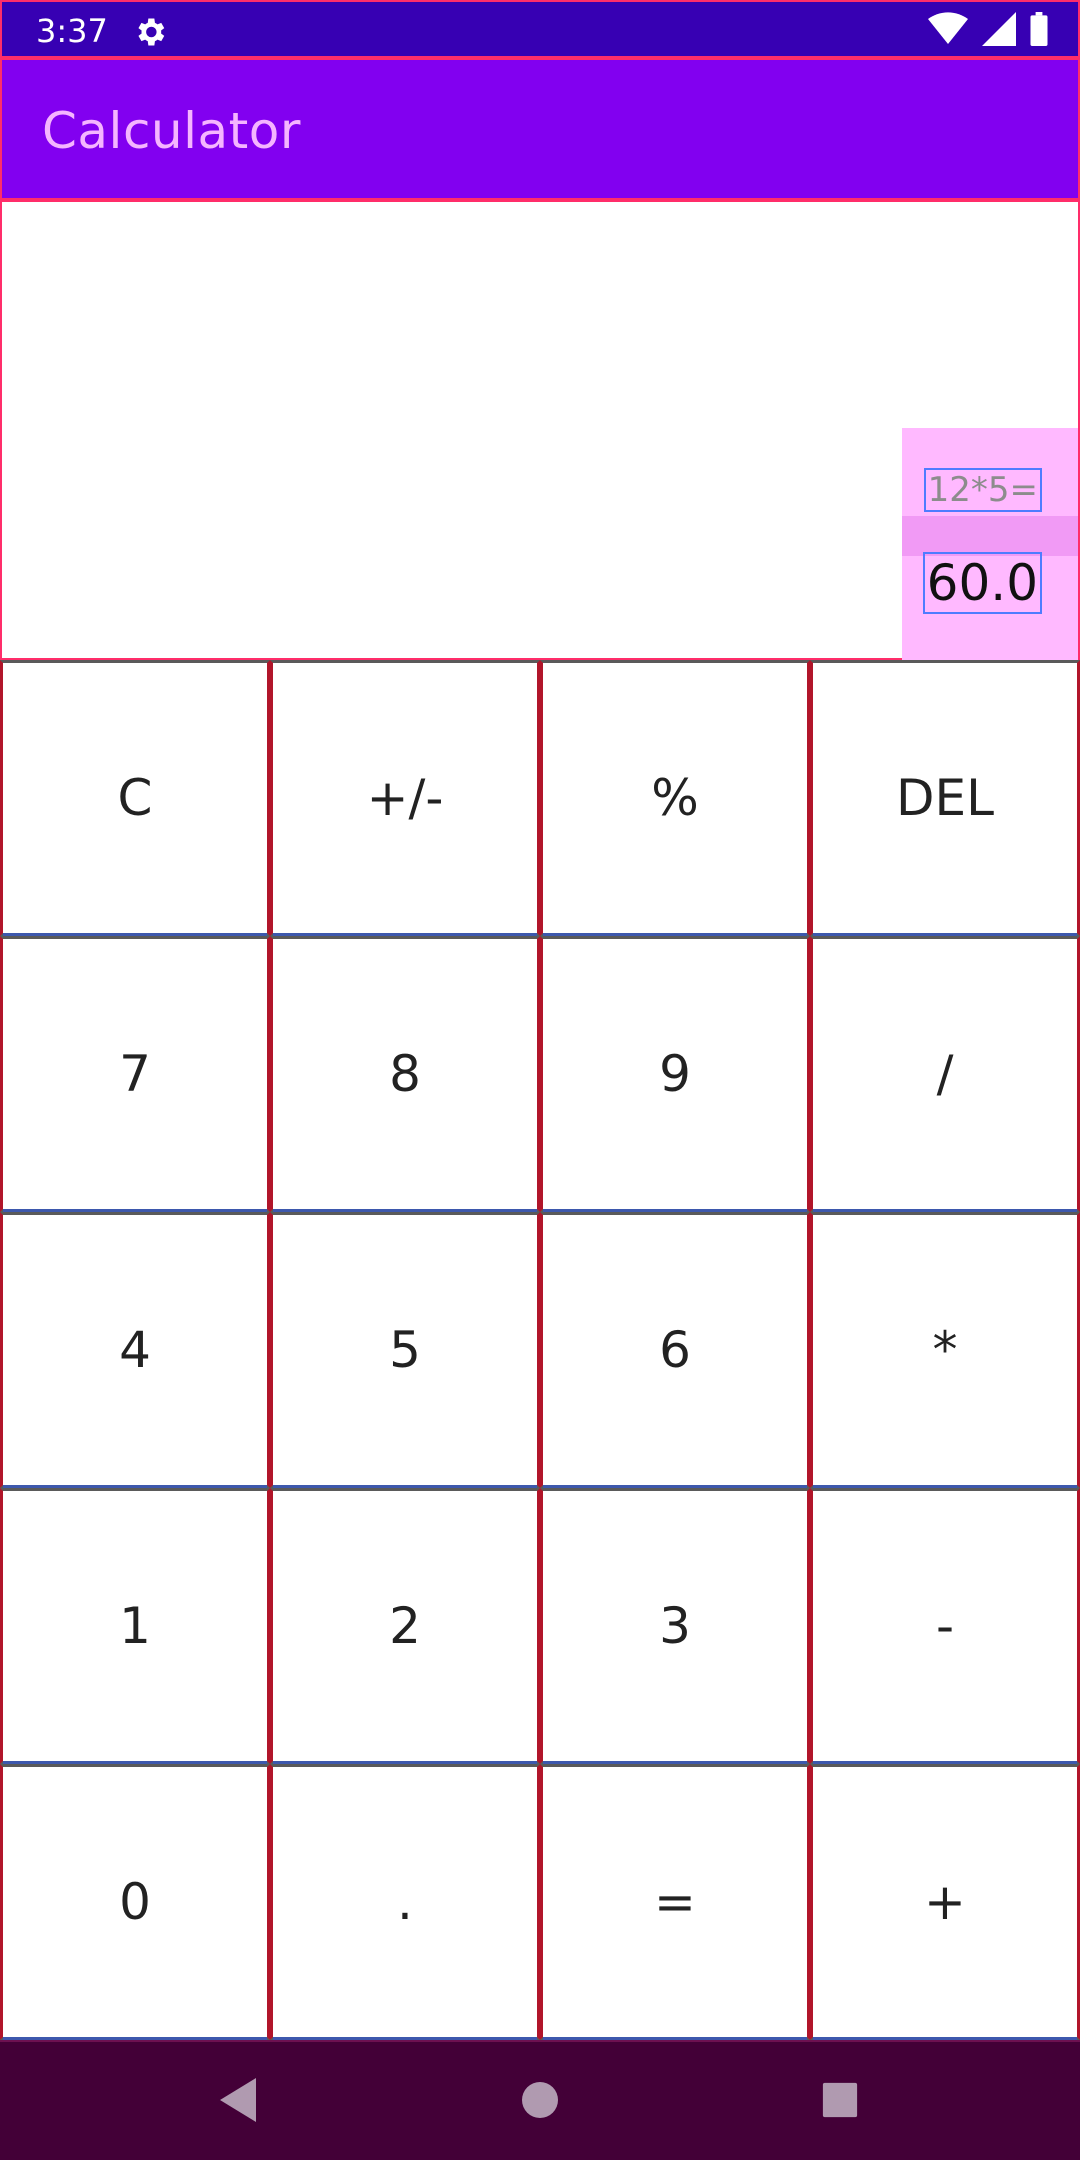  Describe the element at coordinates (72, 31) in the screenshot. I see `status-time: 3:37` at that location.